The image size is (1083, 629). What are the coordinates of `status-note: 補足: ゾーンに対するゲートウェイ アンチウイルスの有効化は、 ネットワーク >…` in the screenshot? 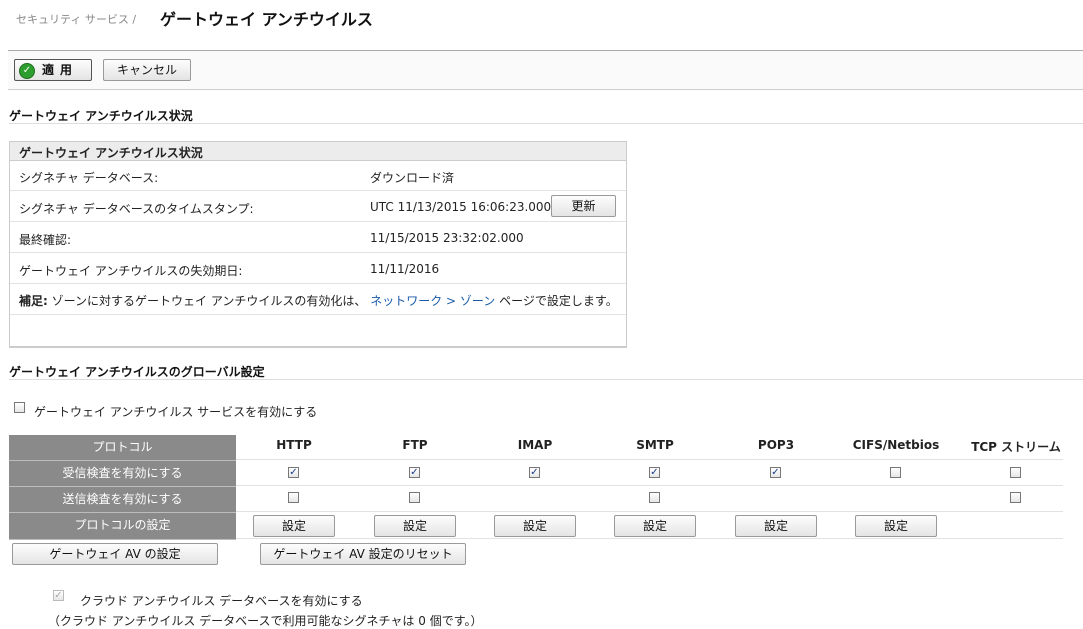 It's located at (318, 300).